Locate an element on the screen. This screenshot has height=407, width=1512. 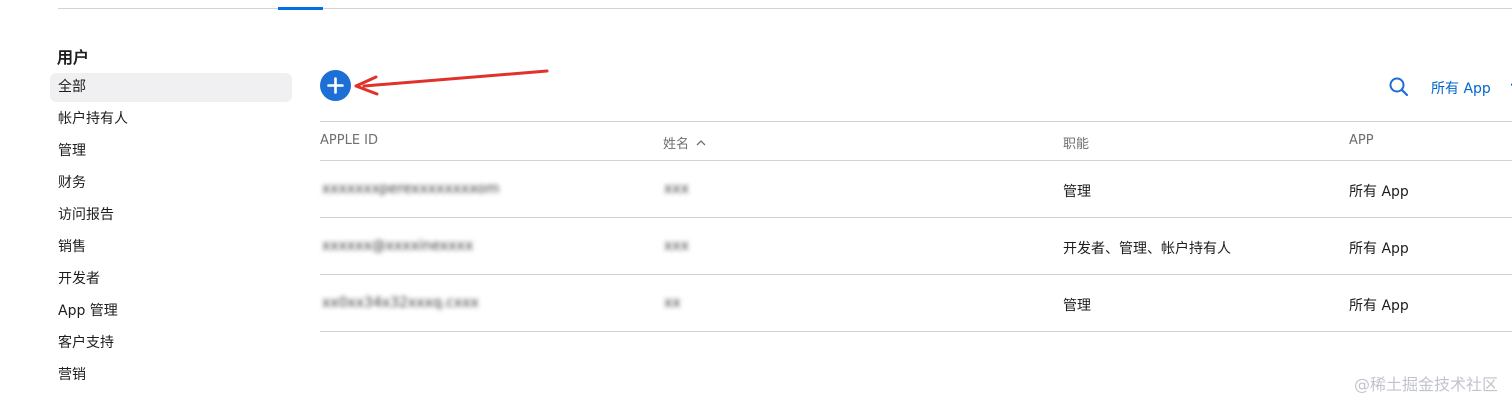
add-user-button is located at coordinates (335, 85).